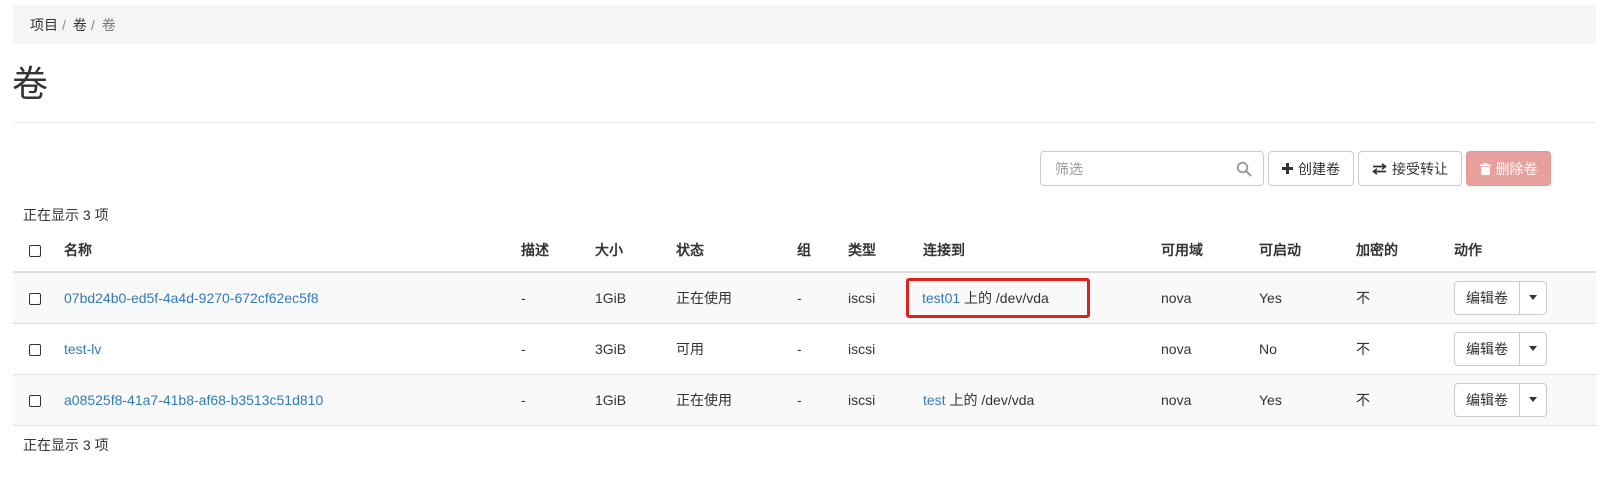 This screenshot has width=1609, height=504. What do you see at coordinates (1287, 168) in the screenshot?
I see `plus-icon` at bounding box center [1287, 168].